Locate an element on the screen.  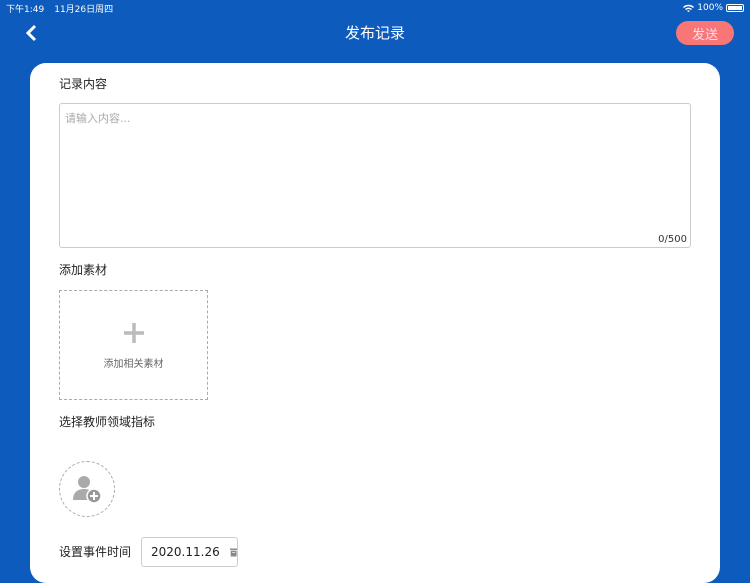
char-counter: 0/500 is located at coordinates (672, 239).